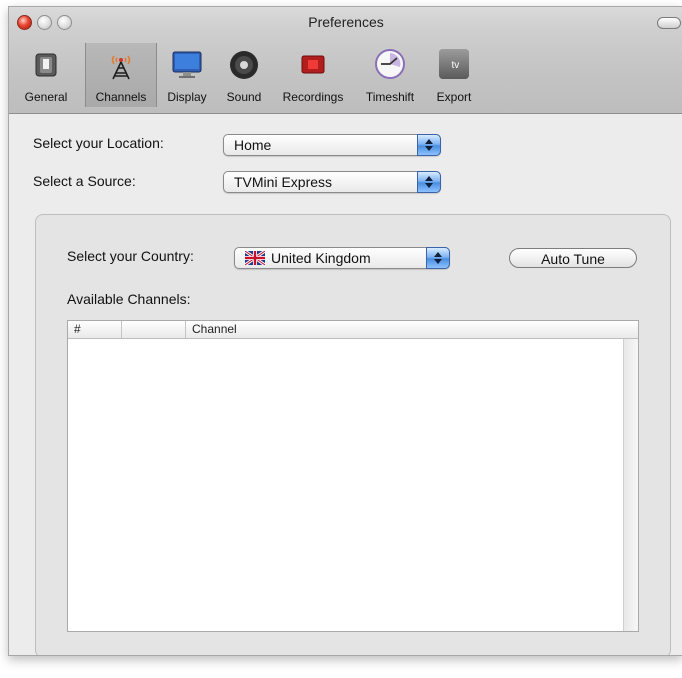  Describe the element at coordinates (255, 258) in the screenshot. I see `uk-flag-icon` at that location.